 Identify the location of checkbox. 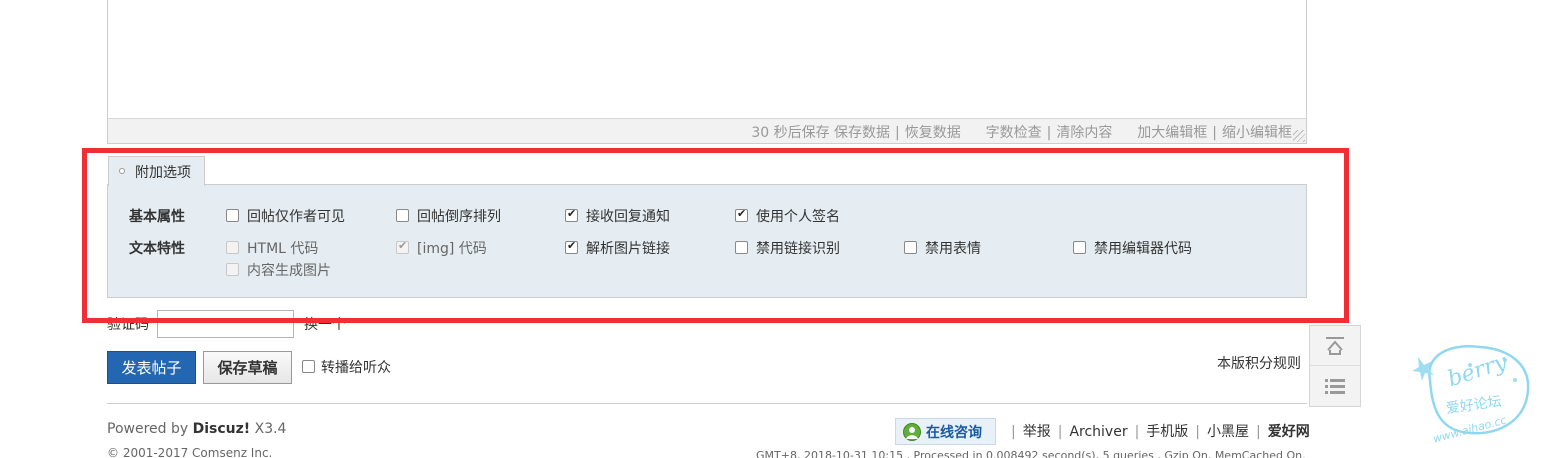
(308, 366).